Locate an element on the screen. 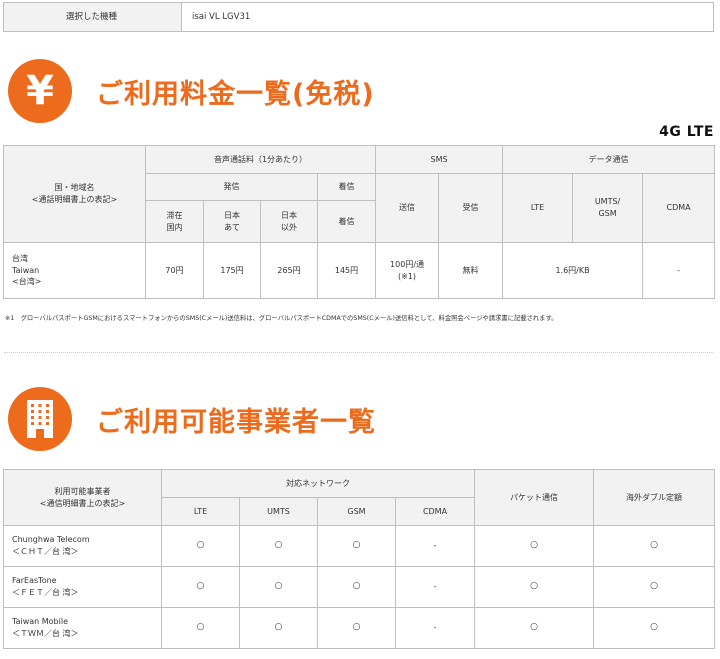 This screenshot has height=659, width=720. col-packet-header: パケット通信 is located at coordinates (534, 497).